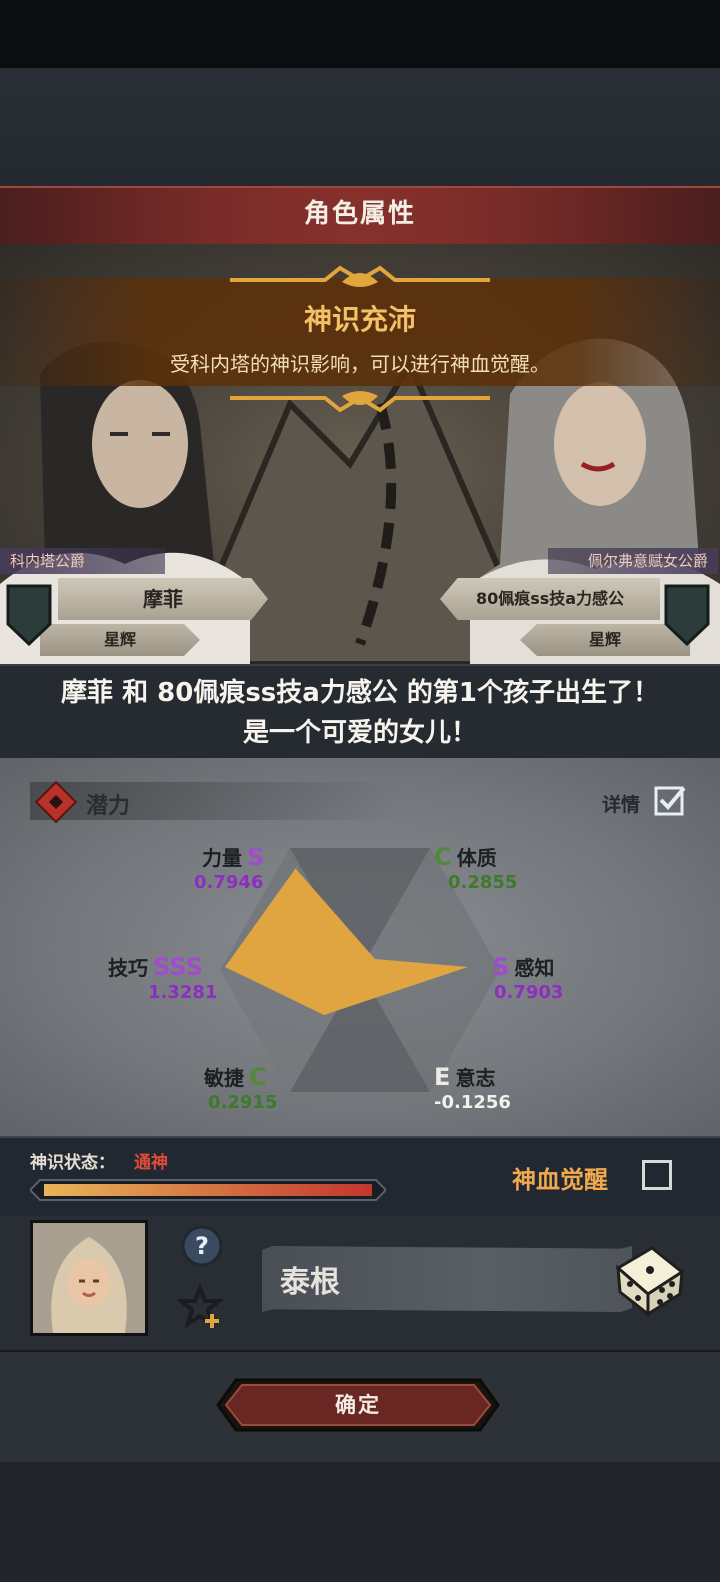  What do you see at coordinates (359, 733) in the screenshot?
I see `birth-message-line2: 是一个可爱的女儿！` at bounding box center [359, 733].